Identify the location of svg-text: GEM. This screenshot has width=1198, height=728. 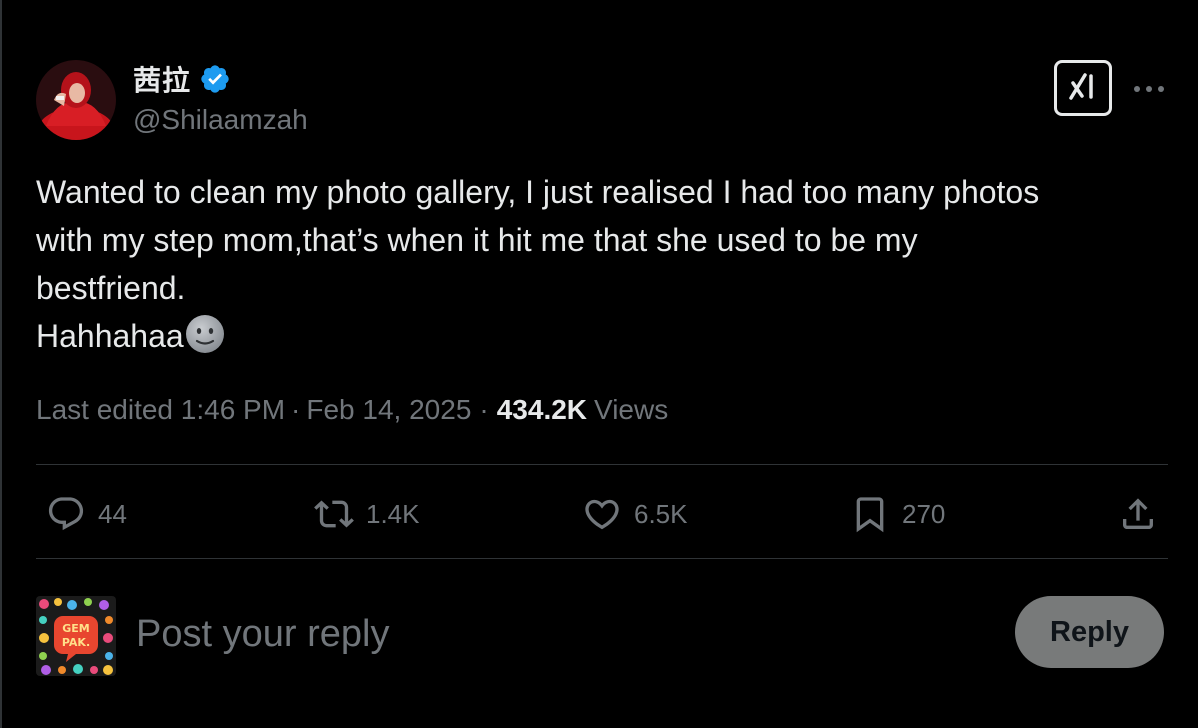
(76, 628).